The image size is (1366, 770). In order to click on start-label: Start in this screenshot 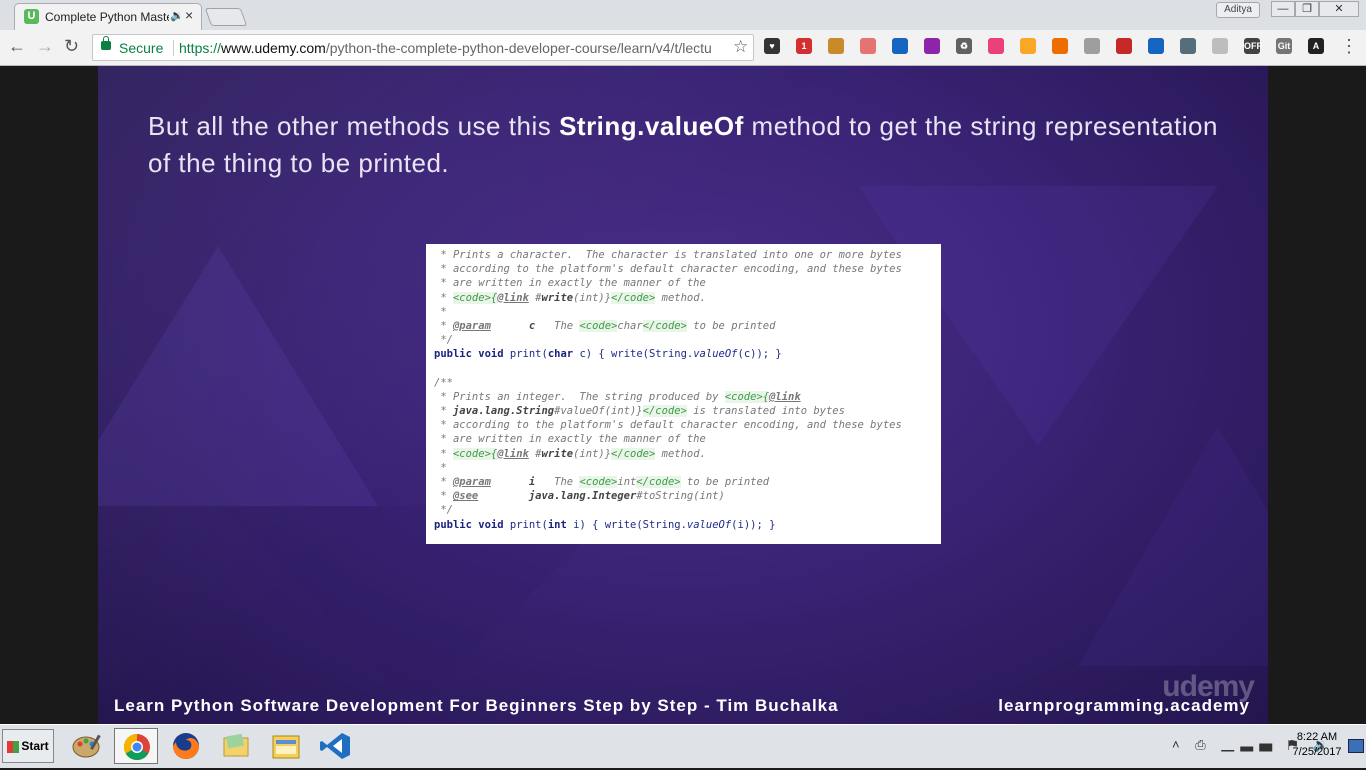, I will do `click(35, 746)`.